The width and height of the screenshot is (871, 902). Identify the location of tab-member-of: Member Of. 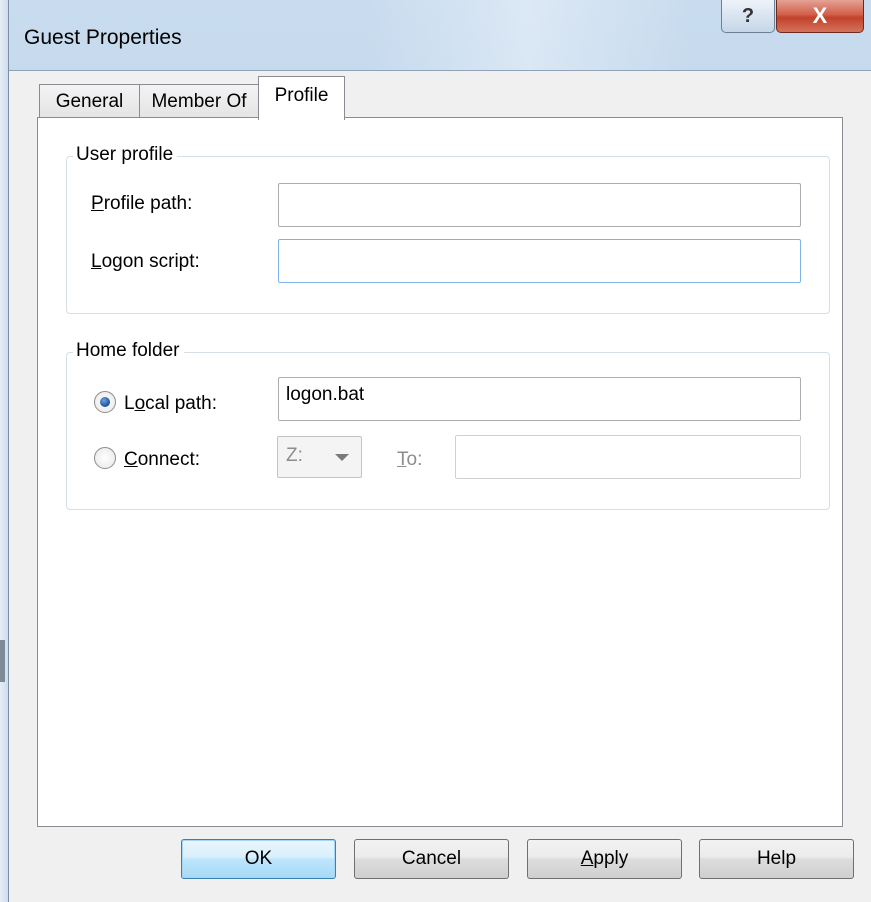
(199, 101).